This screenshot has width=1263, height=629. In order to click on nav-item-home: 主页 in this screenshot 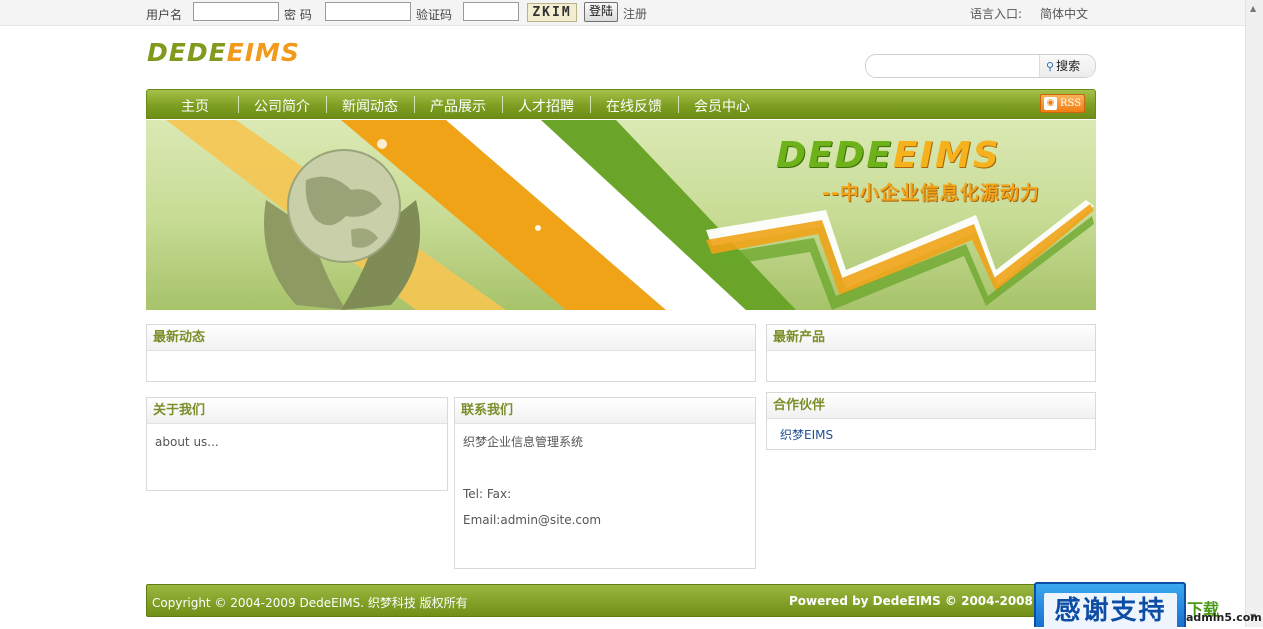, I will do `click(195, 106)`.